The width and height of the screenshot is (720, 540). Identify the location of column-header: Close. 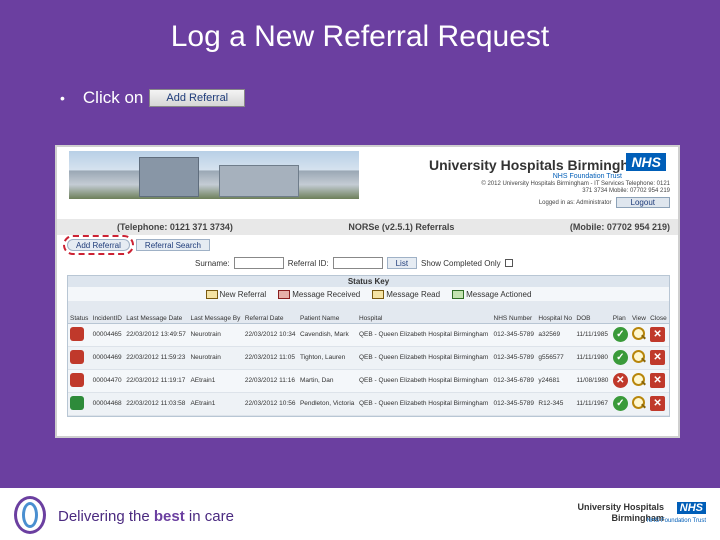
(658, 312).